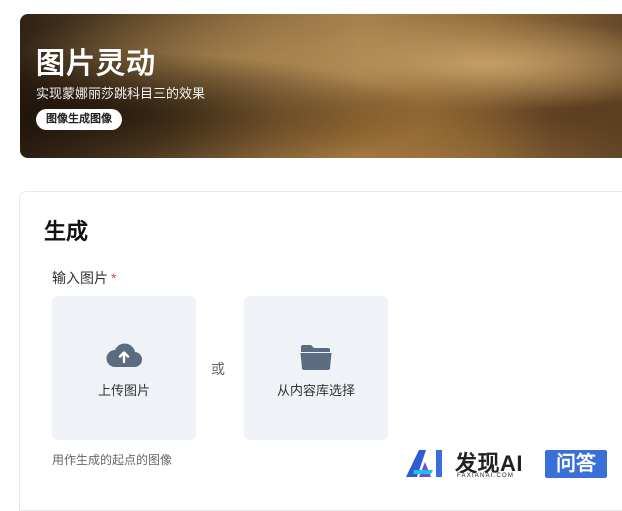 Image resolution: width=622 pixels, height=511 pixels. What do you see at coordinates (315, 390) in the screenshot?
I see `select-from-library-label: 从内容库选择` at bounding box center [315, 390].